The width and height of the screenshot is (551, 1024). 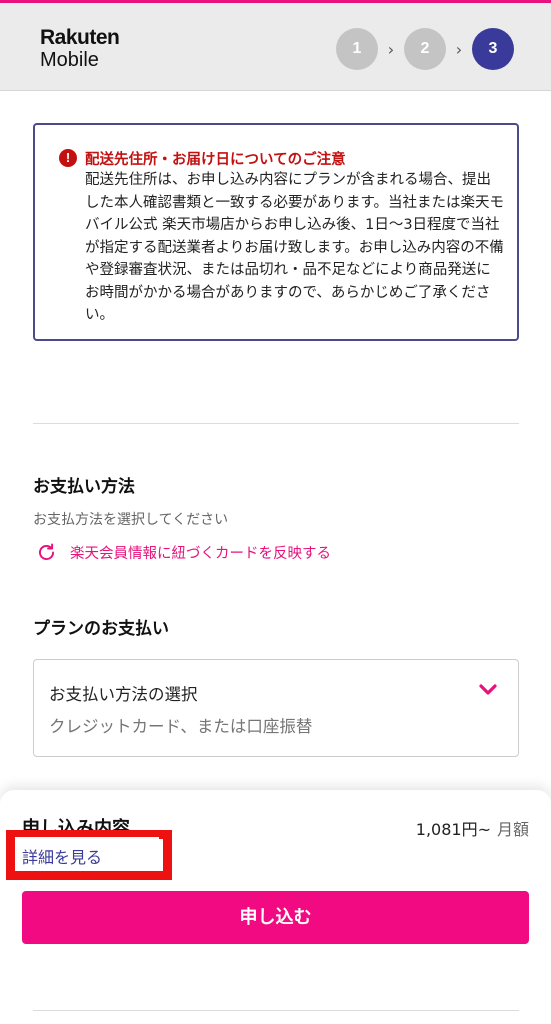 I want to click on step-indicator: 1 › 2 › 3, so click(x=425, y=49).